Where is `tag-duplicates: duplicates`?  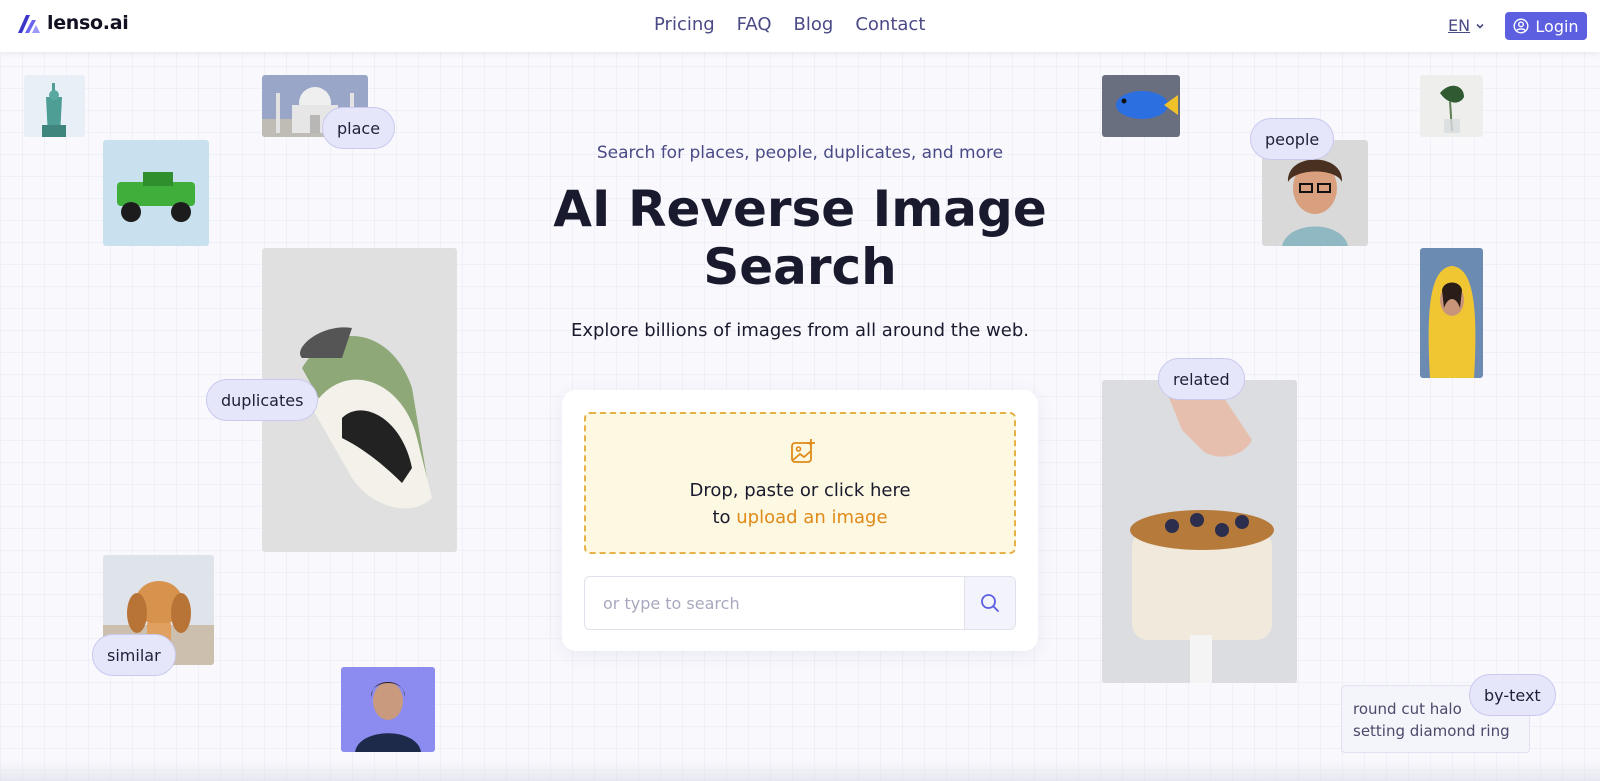
tag-duplicates: duplicates is located at coordinates (262, 400).